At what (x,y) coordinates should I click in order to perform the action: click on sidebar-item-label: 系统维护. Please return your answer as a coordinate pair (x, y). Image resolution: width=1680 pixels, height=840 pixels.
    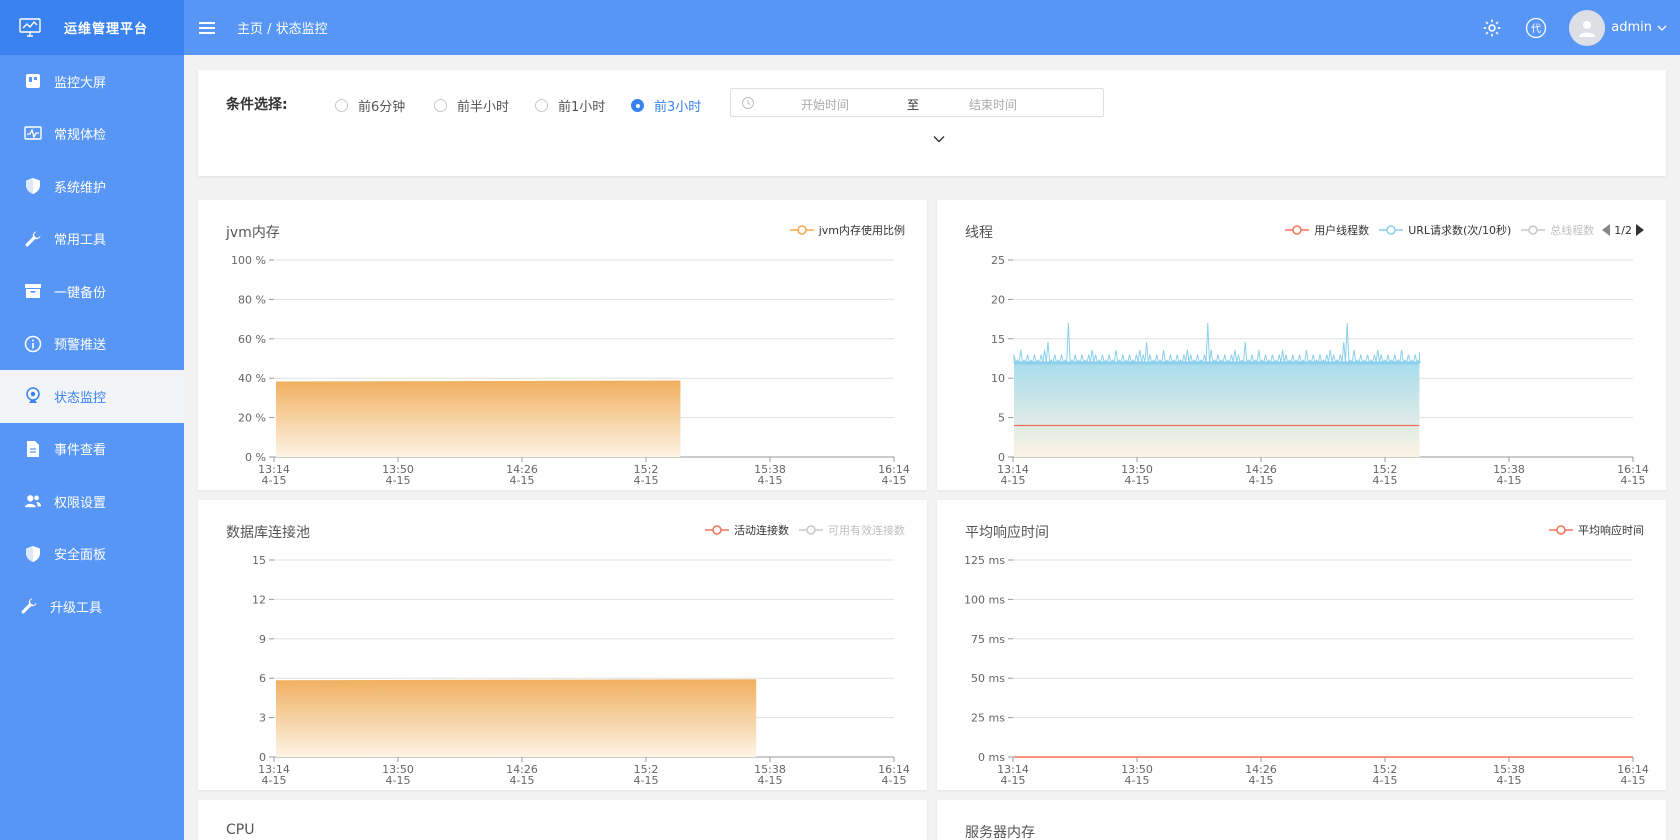
    Looking at the image, I should click on (80, 188).